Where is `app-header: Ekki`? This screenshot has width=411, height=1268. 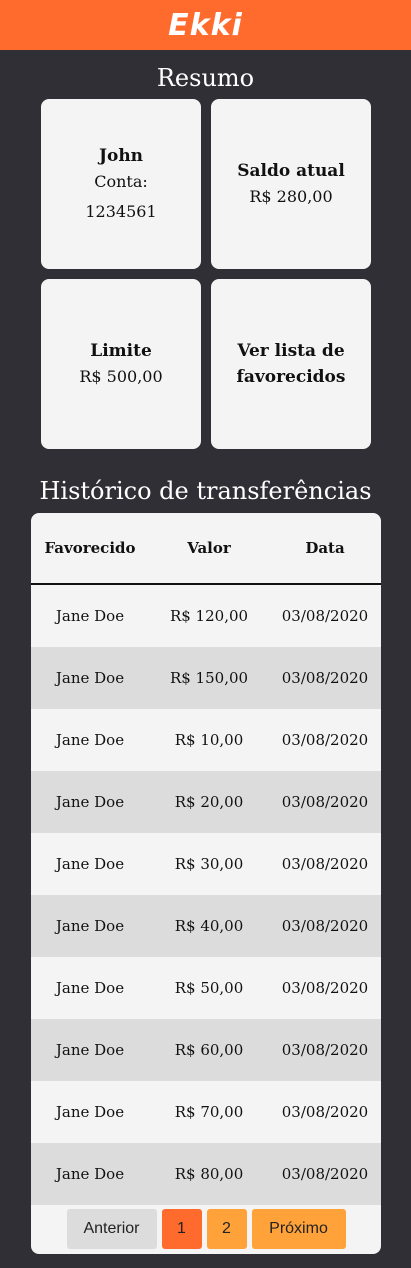
app-header: Ekki is located at coordinates (205, 25).